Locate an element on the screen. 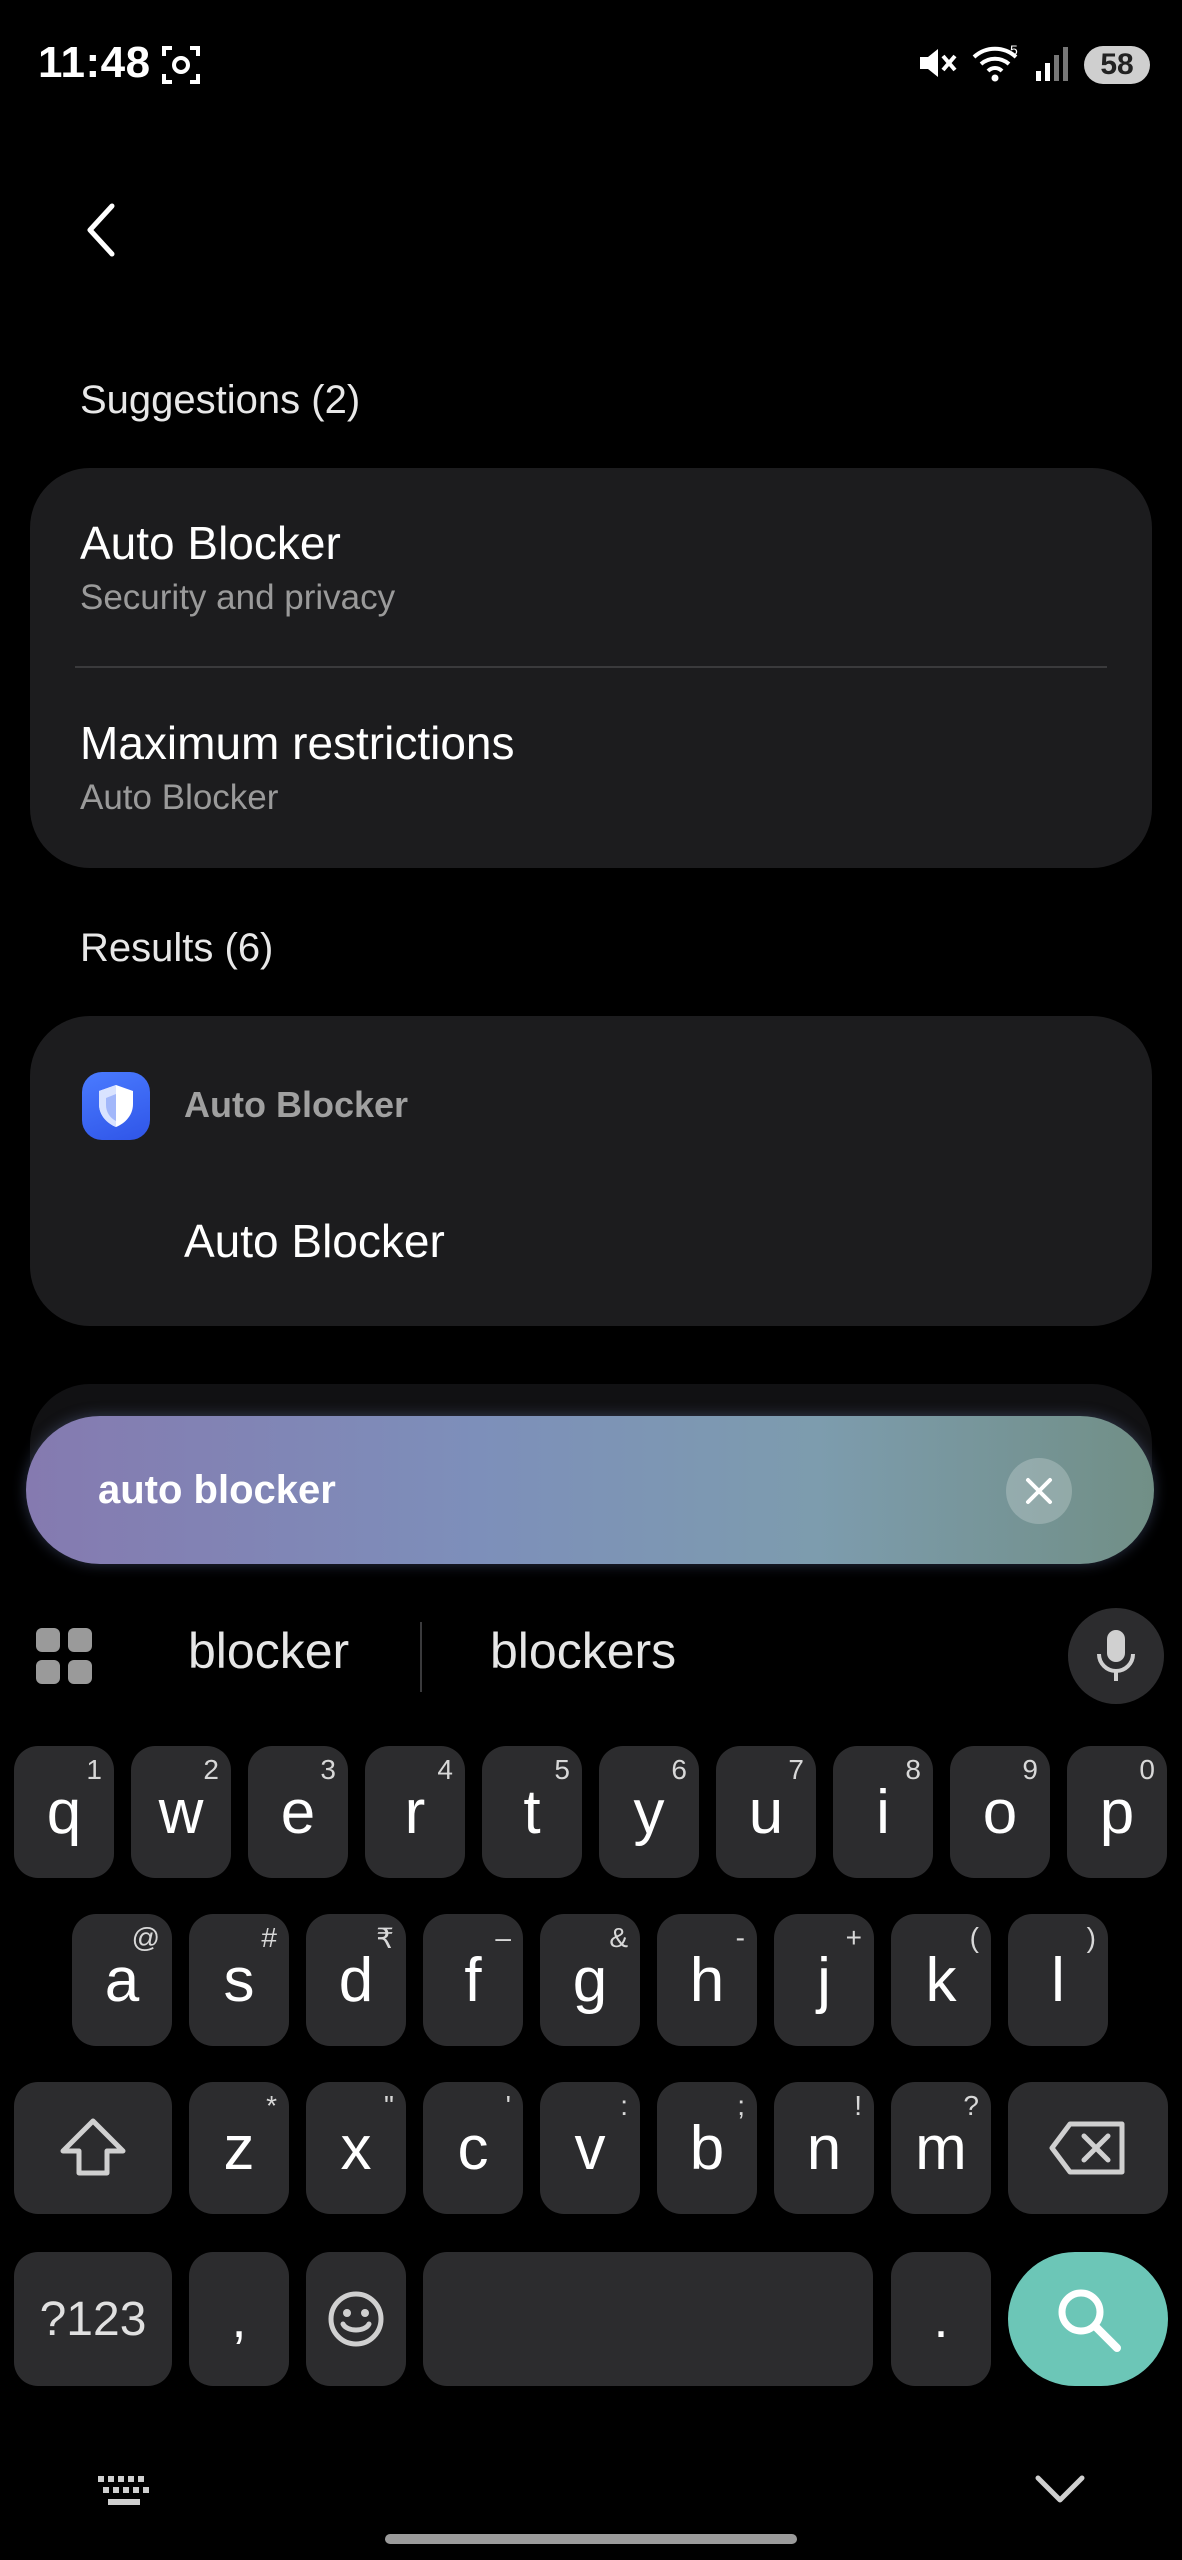 Image resolution: width=1182 pixels, height=2560 pixels. key-m: m? is located at coordinates (941, 2148).